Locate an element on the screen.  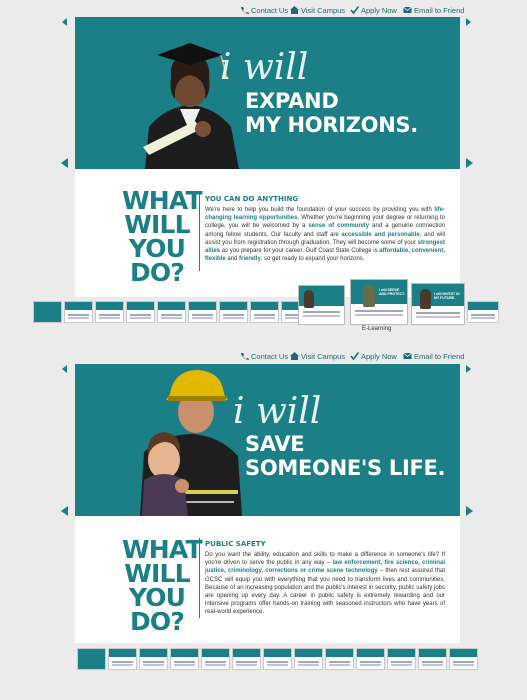
firefighter-photo is located at coordinates (191, 443).